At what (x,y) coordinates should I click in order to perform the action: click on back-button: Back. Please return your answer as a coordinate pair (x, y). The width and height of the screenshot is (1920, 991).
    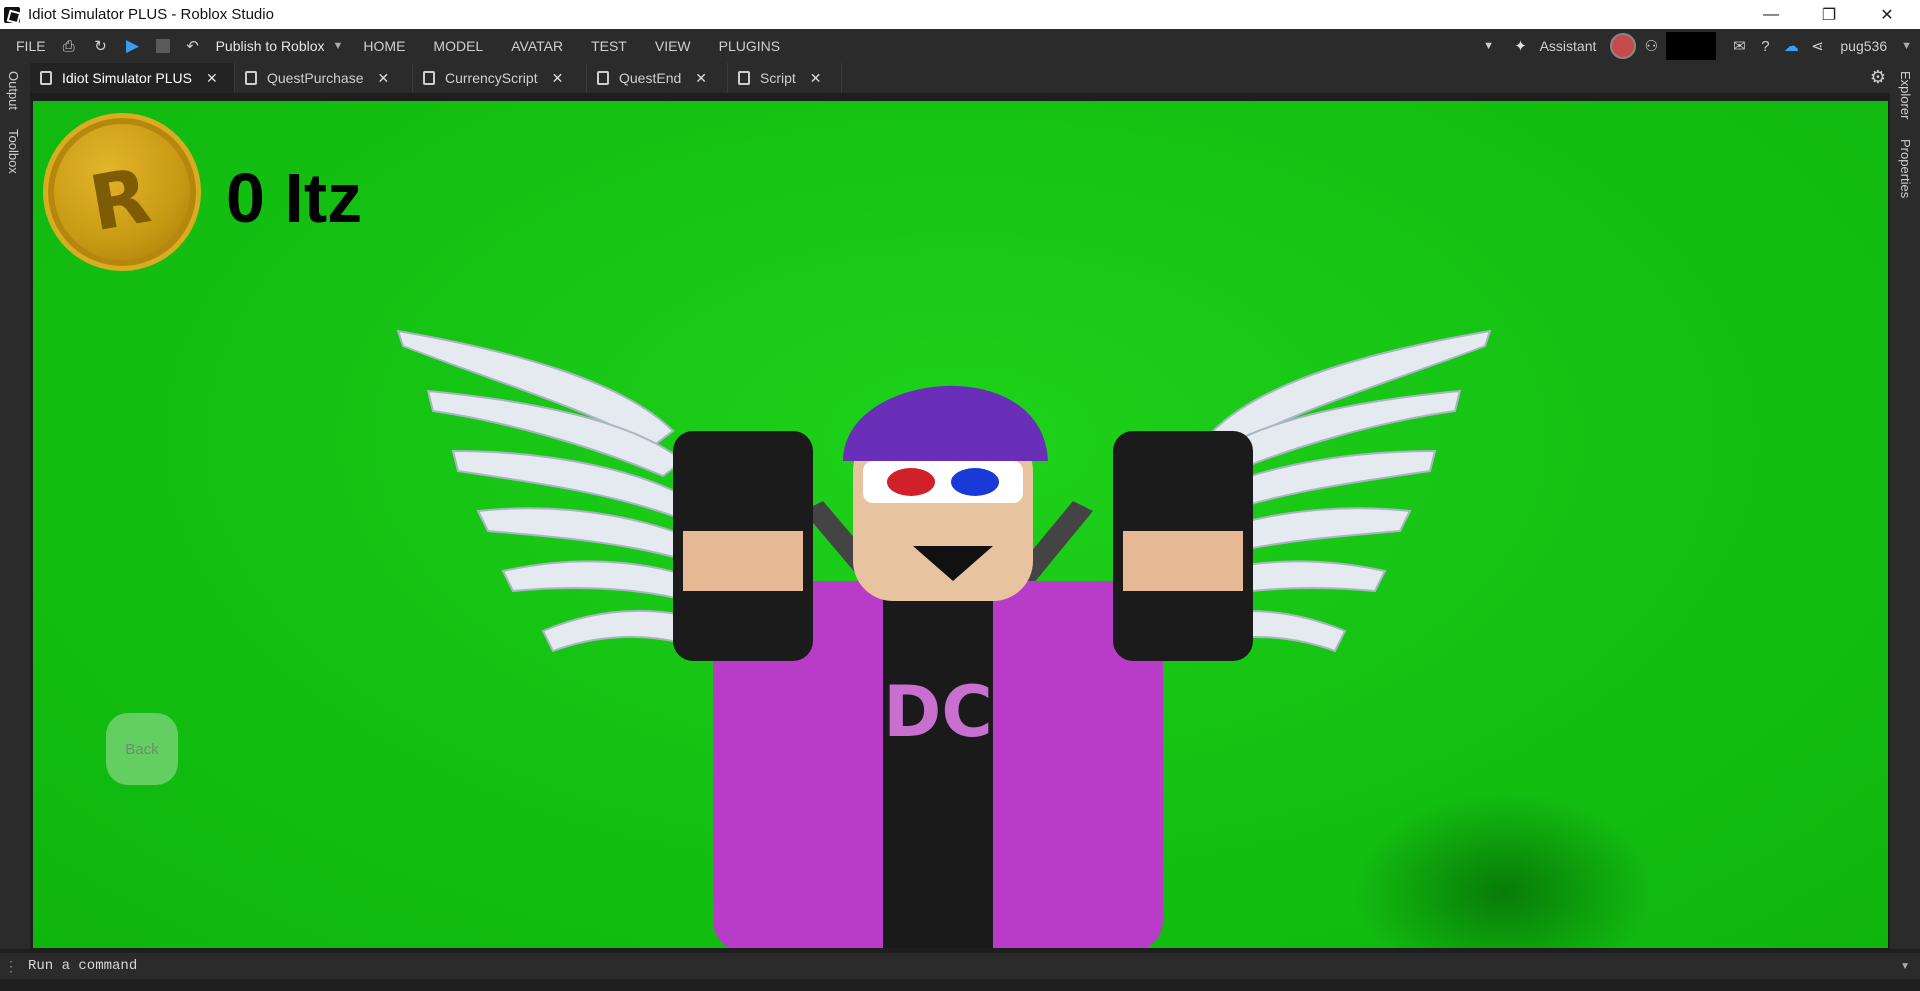
    Looking at the image, I should click on (142, 749).